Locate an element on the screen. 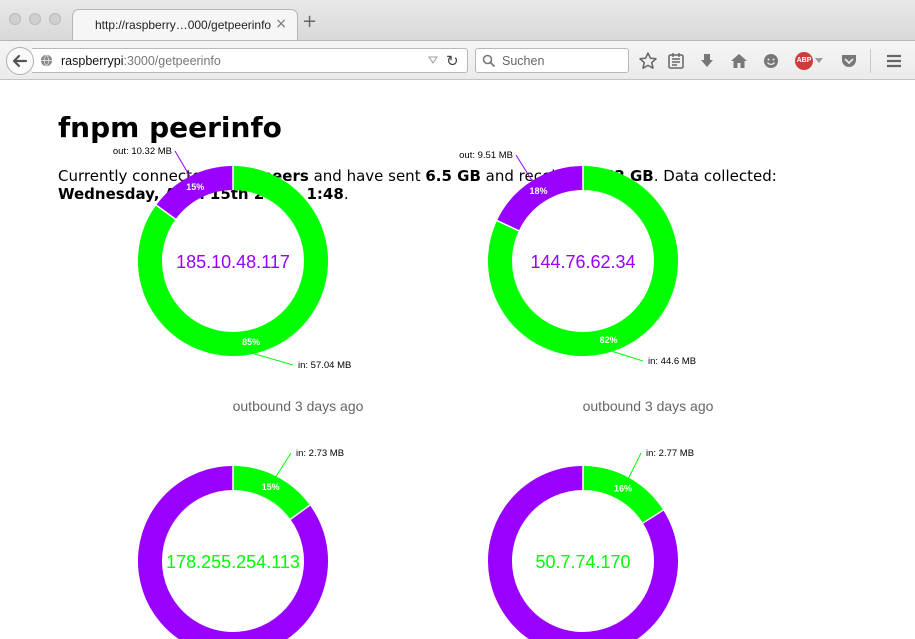  url-dropdown-icon is located at coordinates (433, 60).